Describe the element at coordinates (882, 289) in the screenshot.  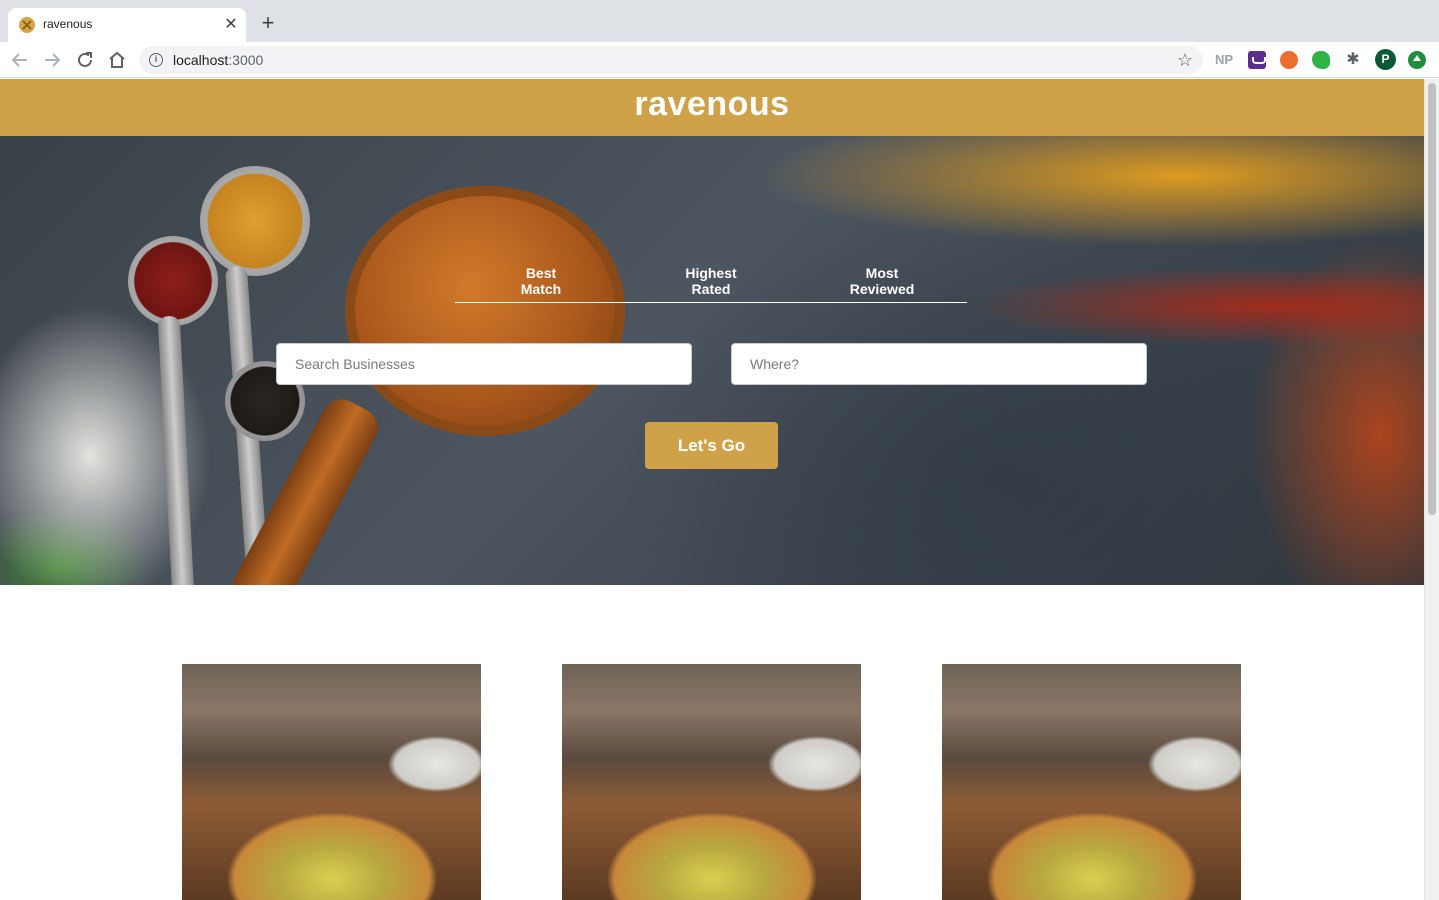
I see `sort-option-label: Reviewed` at that location.